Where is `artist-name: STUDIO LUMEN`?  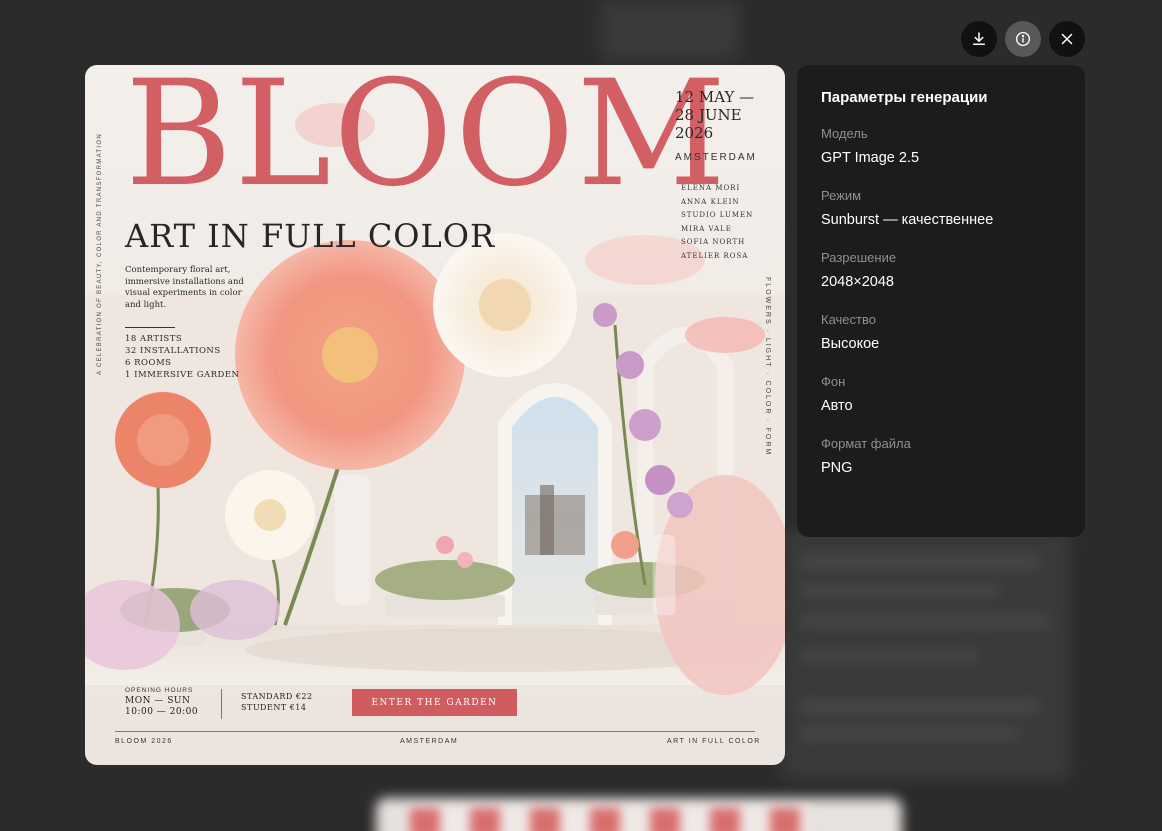
artist-name: STUDIO LUMEN is located at coordinates (717, 215).